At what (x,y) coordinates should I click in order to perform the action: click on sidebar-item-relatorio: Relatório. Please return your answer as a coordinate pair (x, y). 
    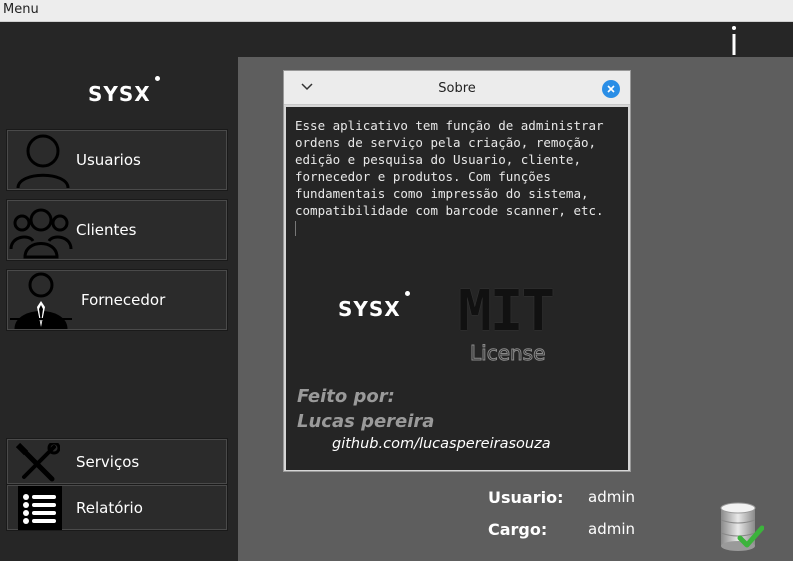
    Looking at the image, I should click on (117, 507).